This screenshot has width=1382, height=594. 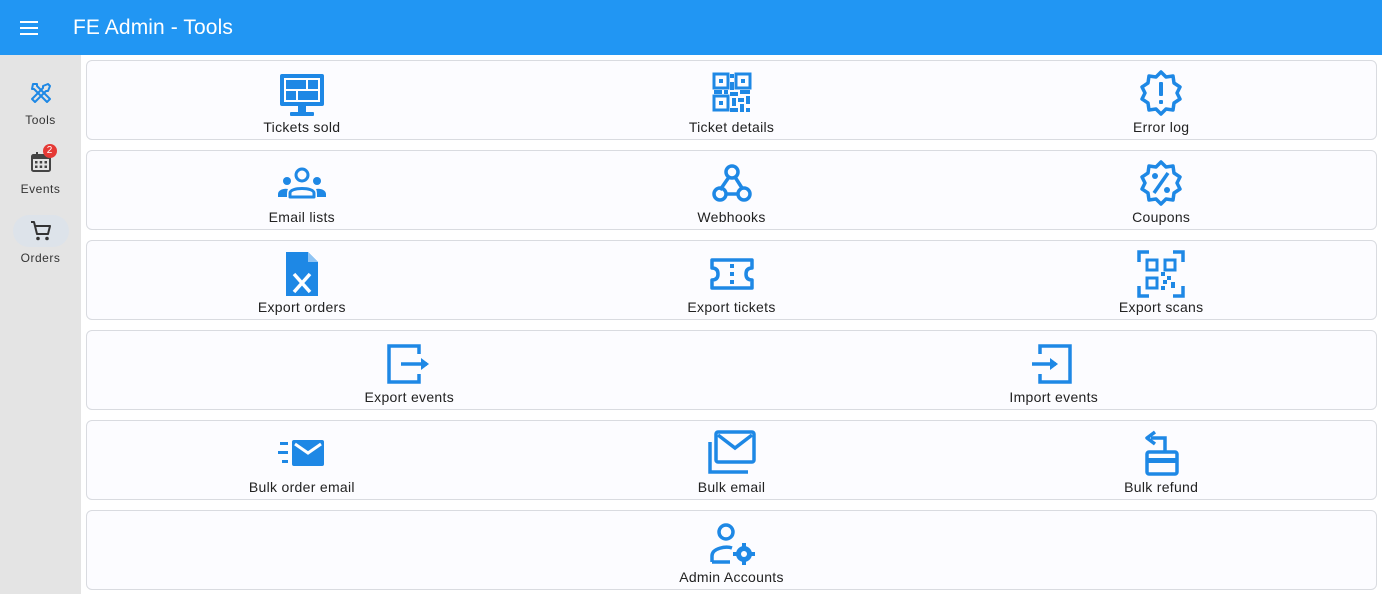 I want to click on tool-label: Webhooks, so click(x=731, y=217).